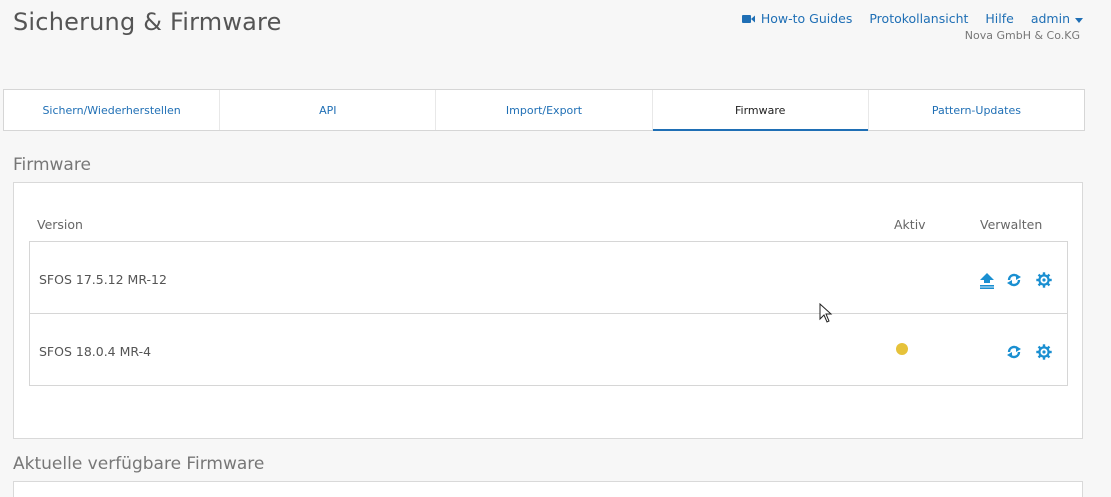 Image resolution: width=1111 pixels, height=497 pixels. Describe the element at coordinates (548, 489) in the screenshot. I see `available-firmware-card` at that location.